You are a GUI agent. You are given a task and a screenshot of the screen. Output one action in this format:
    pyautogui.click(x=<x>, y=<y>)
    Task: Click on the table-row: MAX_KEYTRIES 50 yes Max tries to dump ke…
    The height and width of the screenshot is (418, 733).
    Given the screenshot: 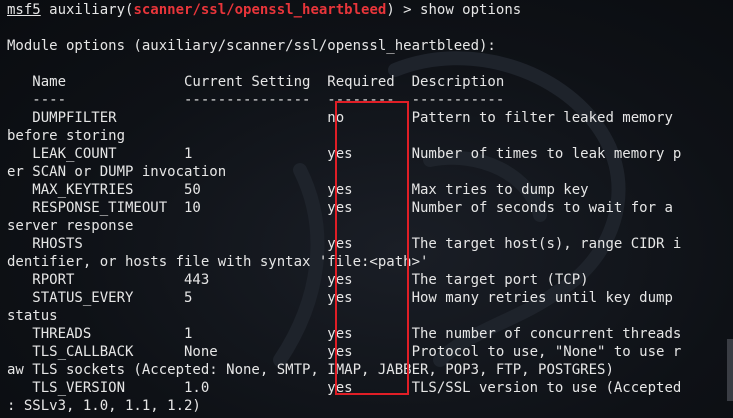 What is the action you would take?
    pyautogui.click(x=298, y=190)
    